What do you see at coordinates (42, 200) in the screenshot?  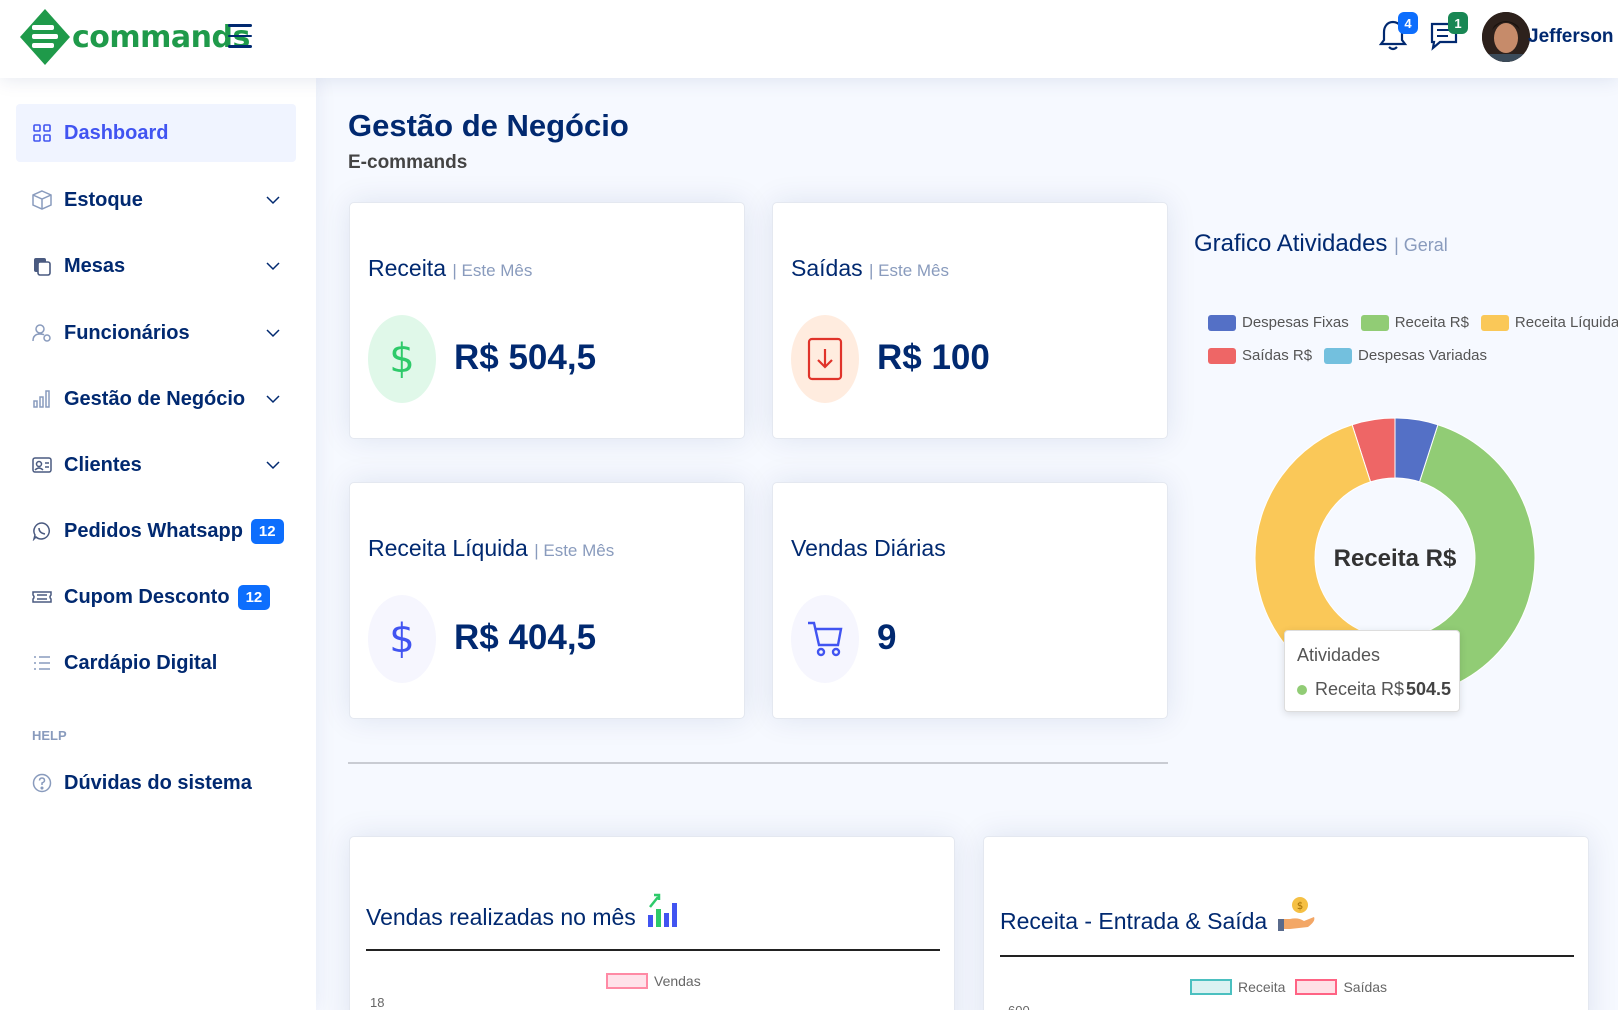 I see `box-icon` at bounding box center [42, 200].